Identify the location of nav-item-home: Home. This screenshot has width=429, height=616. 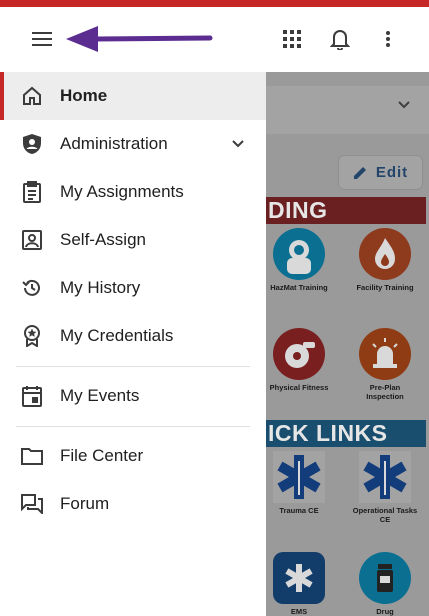
(133, 96).